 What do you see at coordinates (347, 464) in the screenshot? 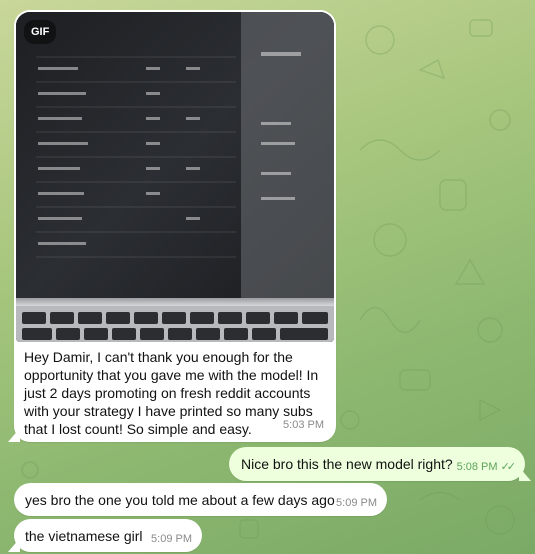
I see `message-text: Nice bro this the new model right?` at bounding box center [347, 464].